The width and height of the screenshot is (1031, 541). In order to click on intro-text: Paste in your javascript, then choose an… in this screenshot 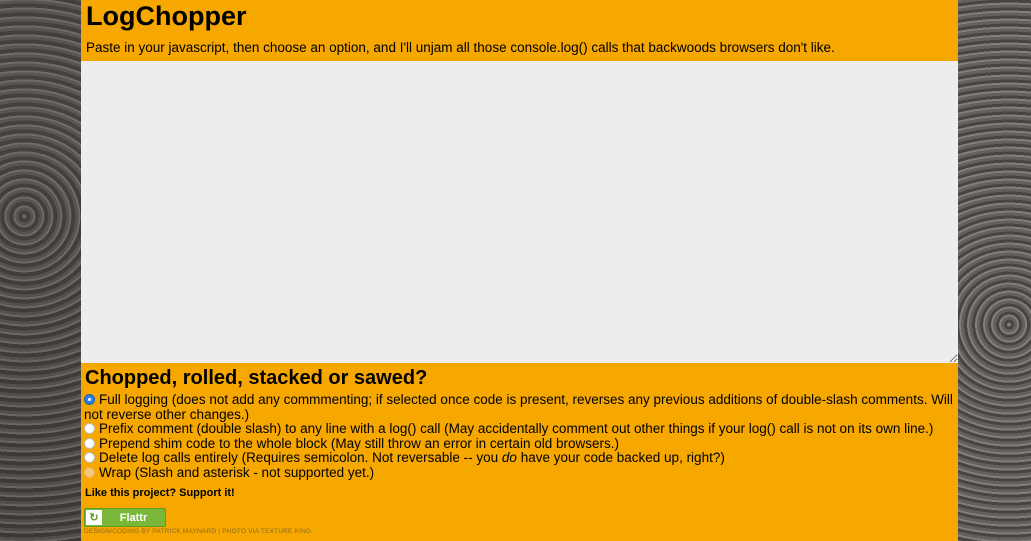, I will do `click(460, 47)`.